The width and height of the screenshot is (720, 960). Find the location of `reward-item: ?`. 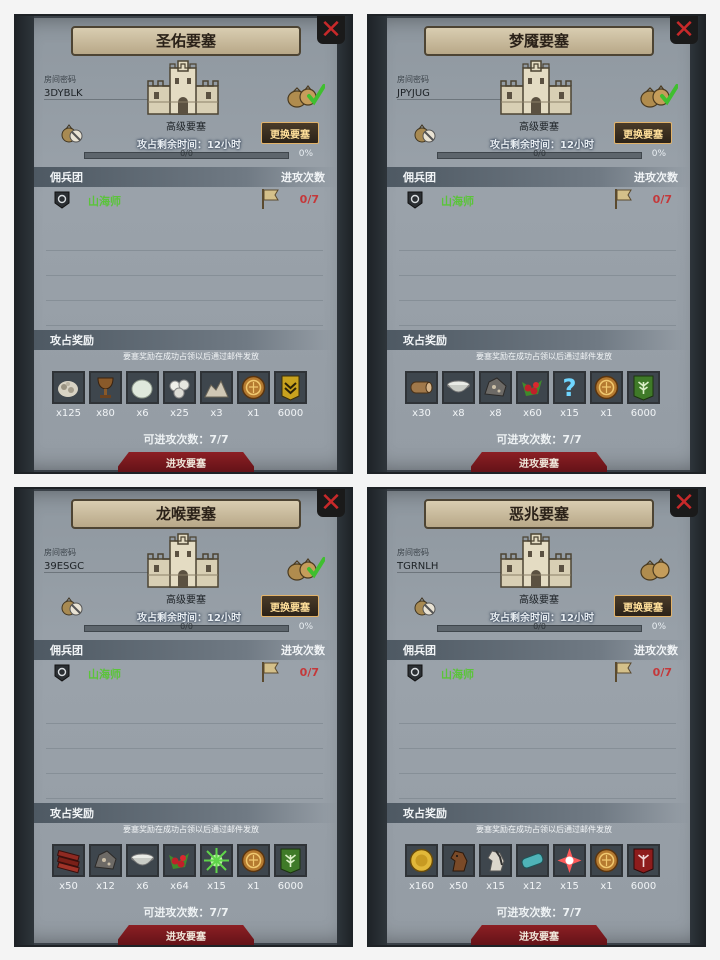

reward-item: ? is located at coordinates (569, 387).